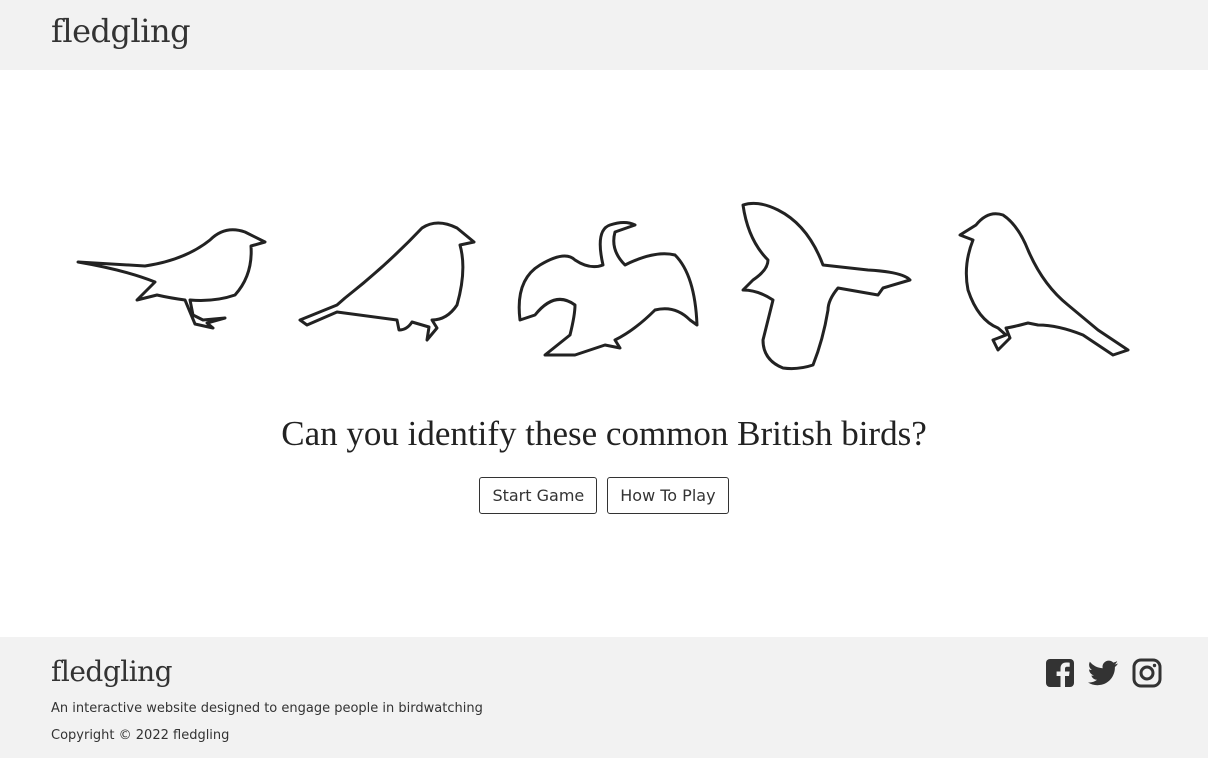  I want to click on site-header: fledgling, so click(604, 35).